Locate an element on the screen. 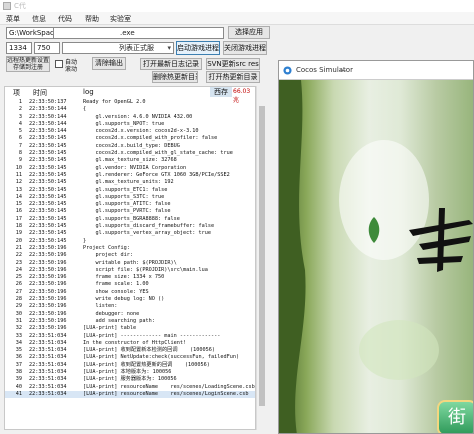 Image resolution: width=474 pixels, height=434 pixels. log-row-number: 11 is located at coordinates (18, 174).